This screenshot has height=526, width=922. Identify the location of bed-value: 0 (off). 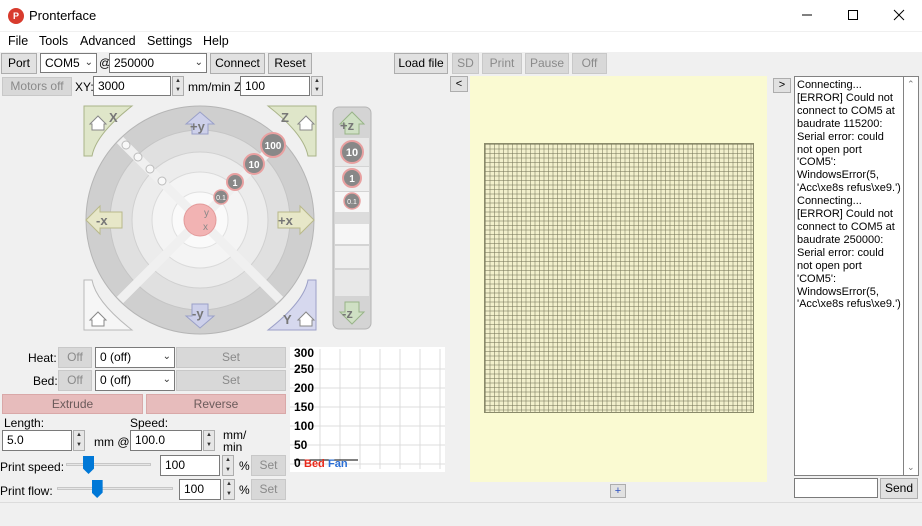
(116, 380).